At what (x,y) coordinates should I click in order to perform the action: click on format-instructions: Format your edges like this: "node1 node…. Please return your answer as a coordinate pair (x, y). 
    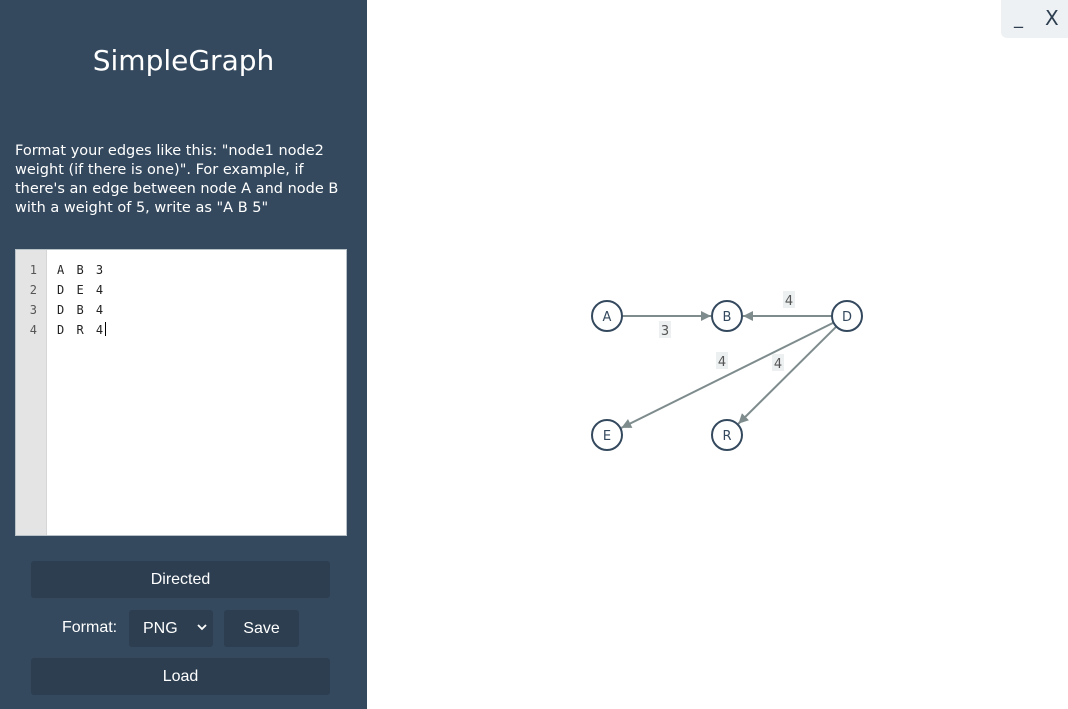
    Looking at the image, I should click on (177, 179).